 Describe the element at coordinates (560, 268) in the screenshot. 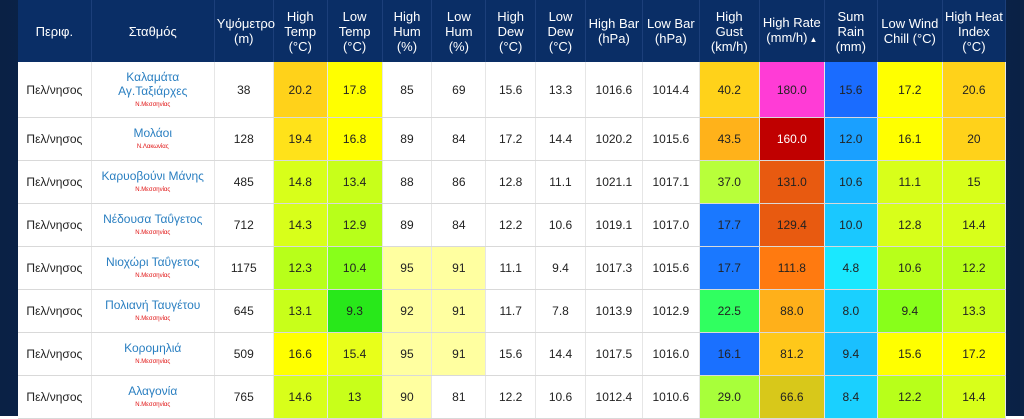

I see `col-low-dew-cell: 9.4` at that location.